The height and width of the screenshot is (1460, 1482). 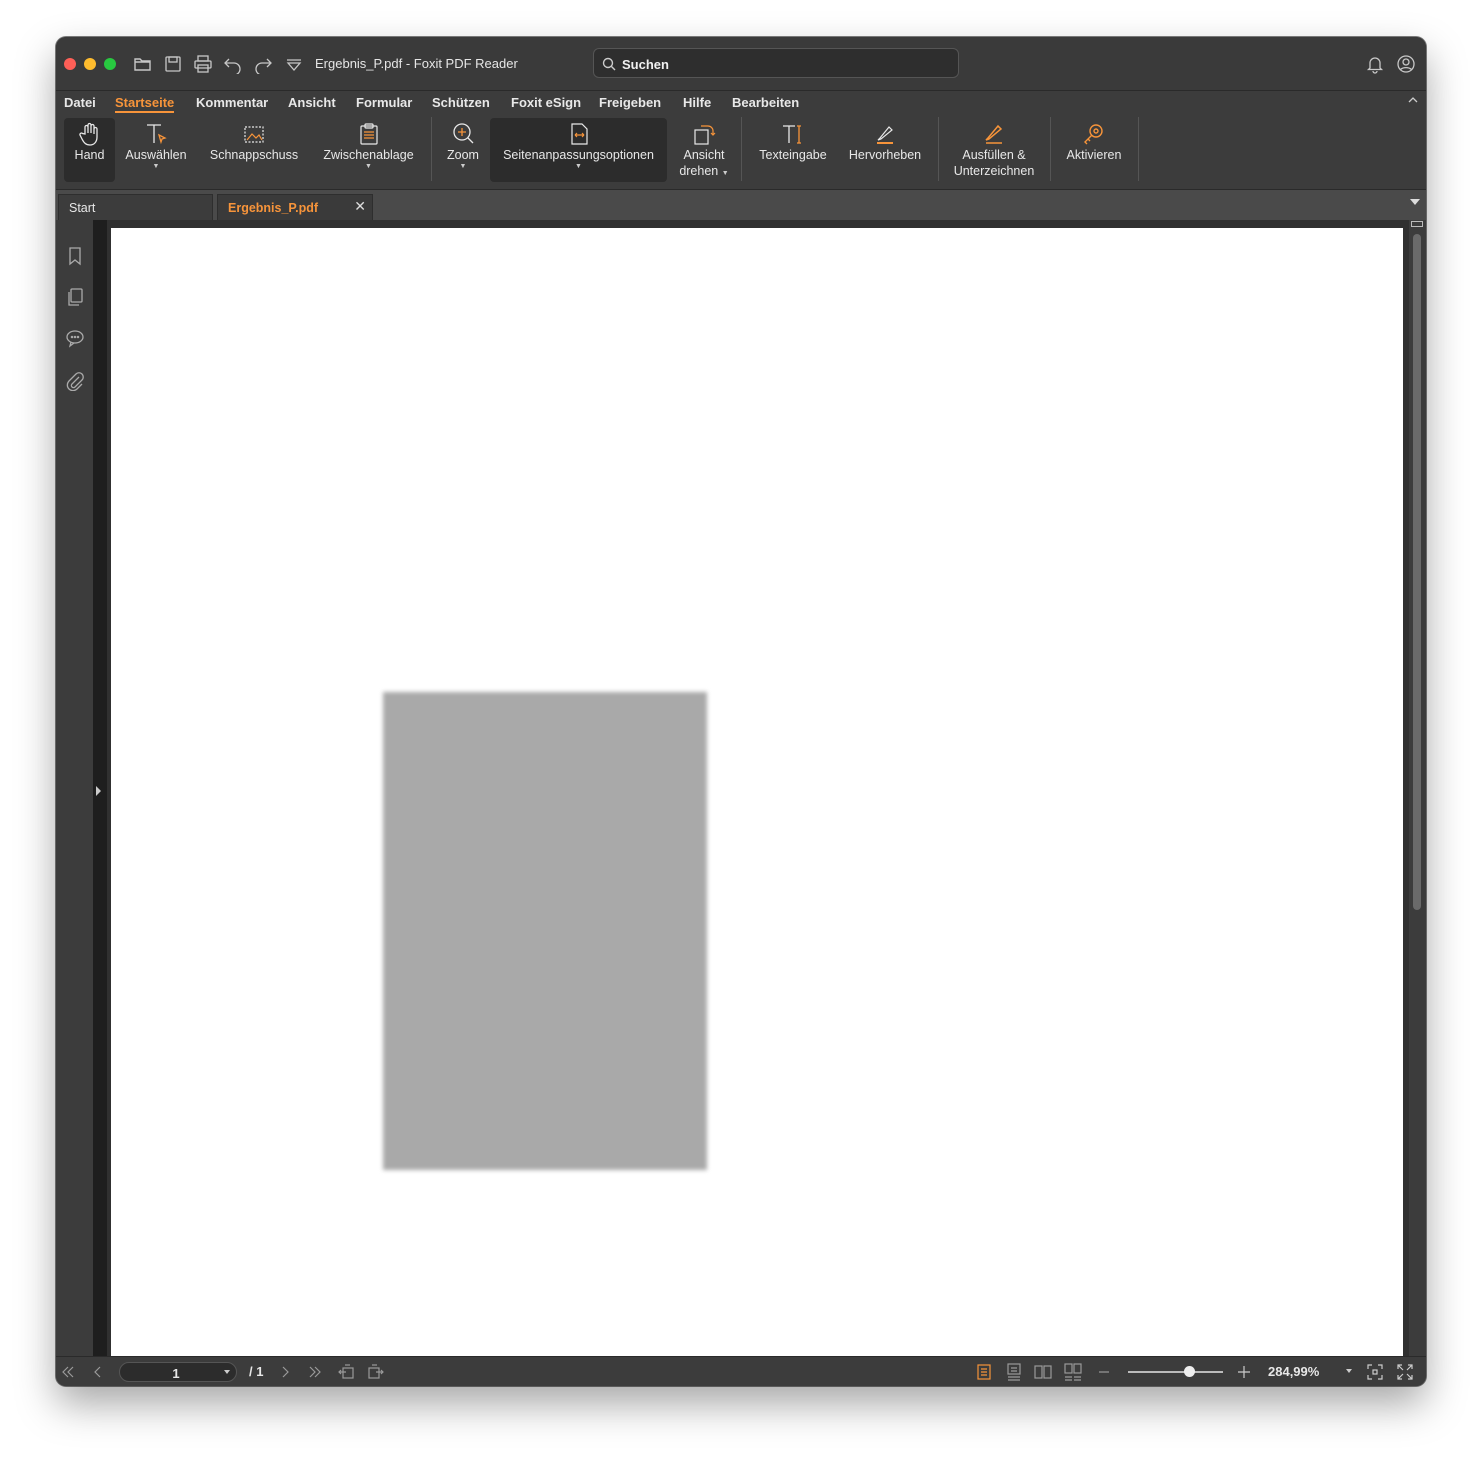 What do you see at coordinates (1244, 1372) in the screenshot?
I see `zoom-in-icon` at bounding box center [1244, 1372].